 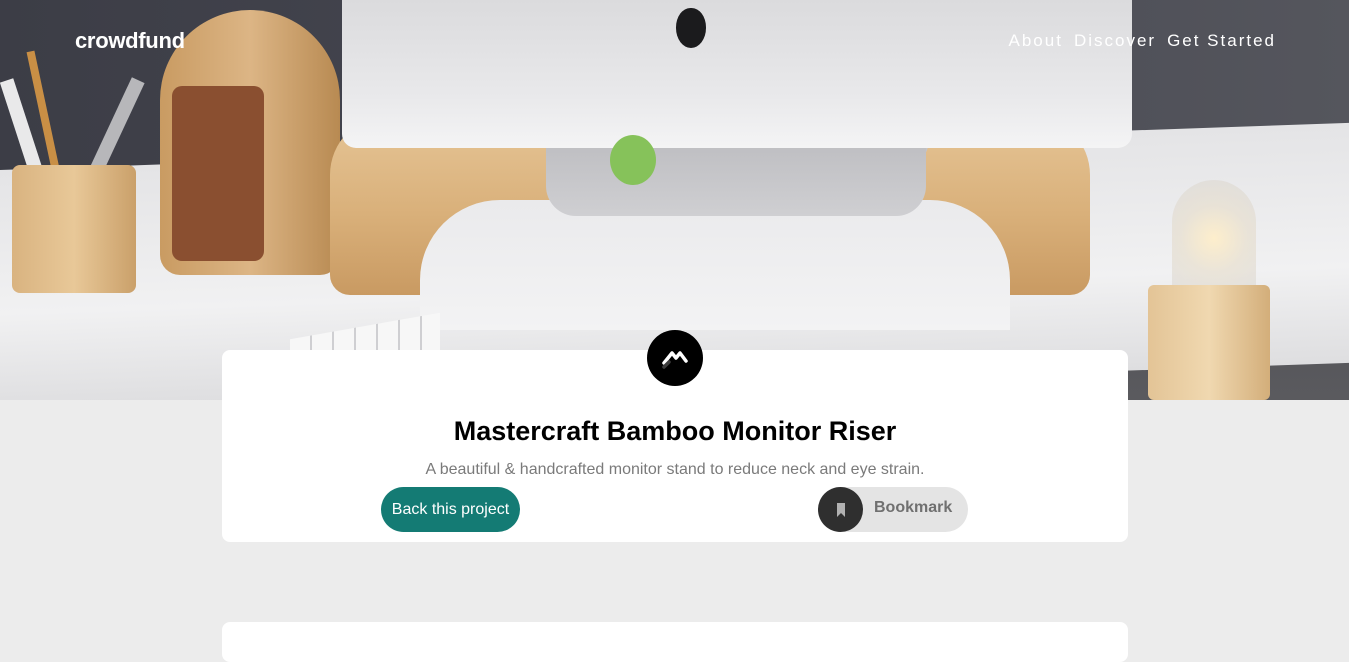 What do you see at coordinates (675, 642) in the screenshot?
I see `stats-card` at bounding box center [675, 642].